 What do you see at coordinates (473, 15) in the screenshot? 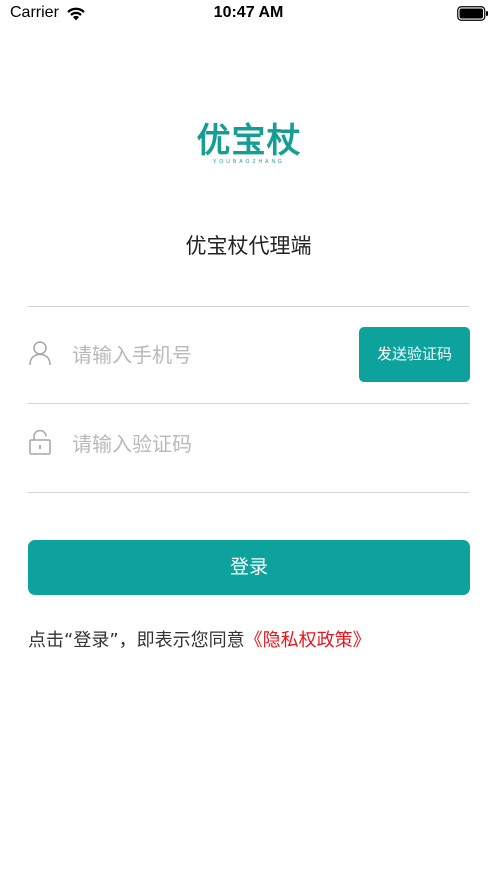
I see `battery-icon` at bounding box center [473, 15].